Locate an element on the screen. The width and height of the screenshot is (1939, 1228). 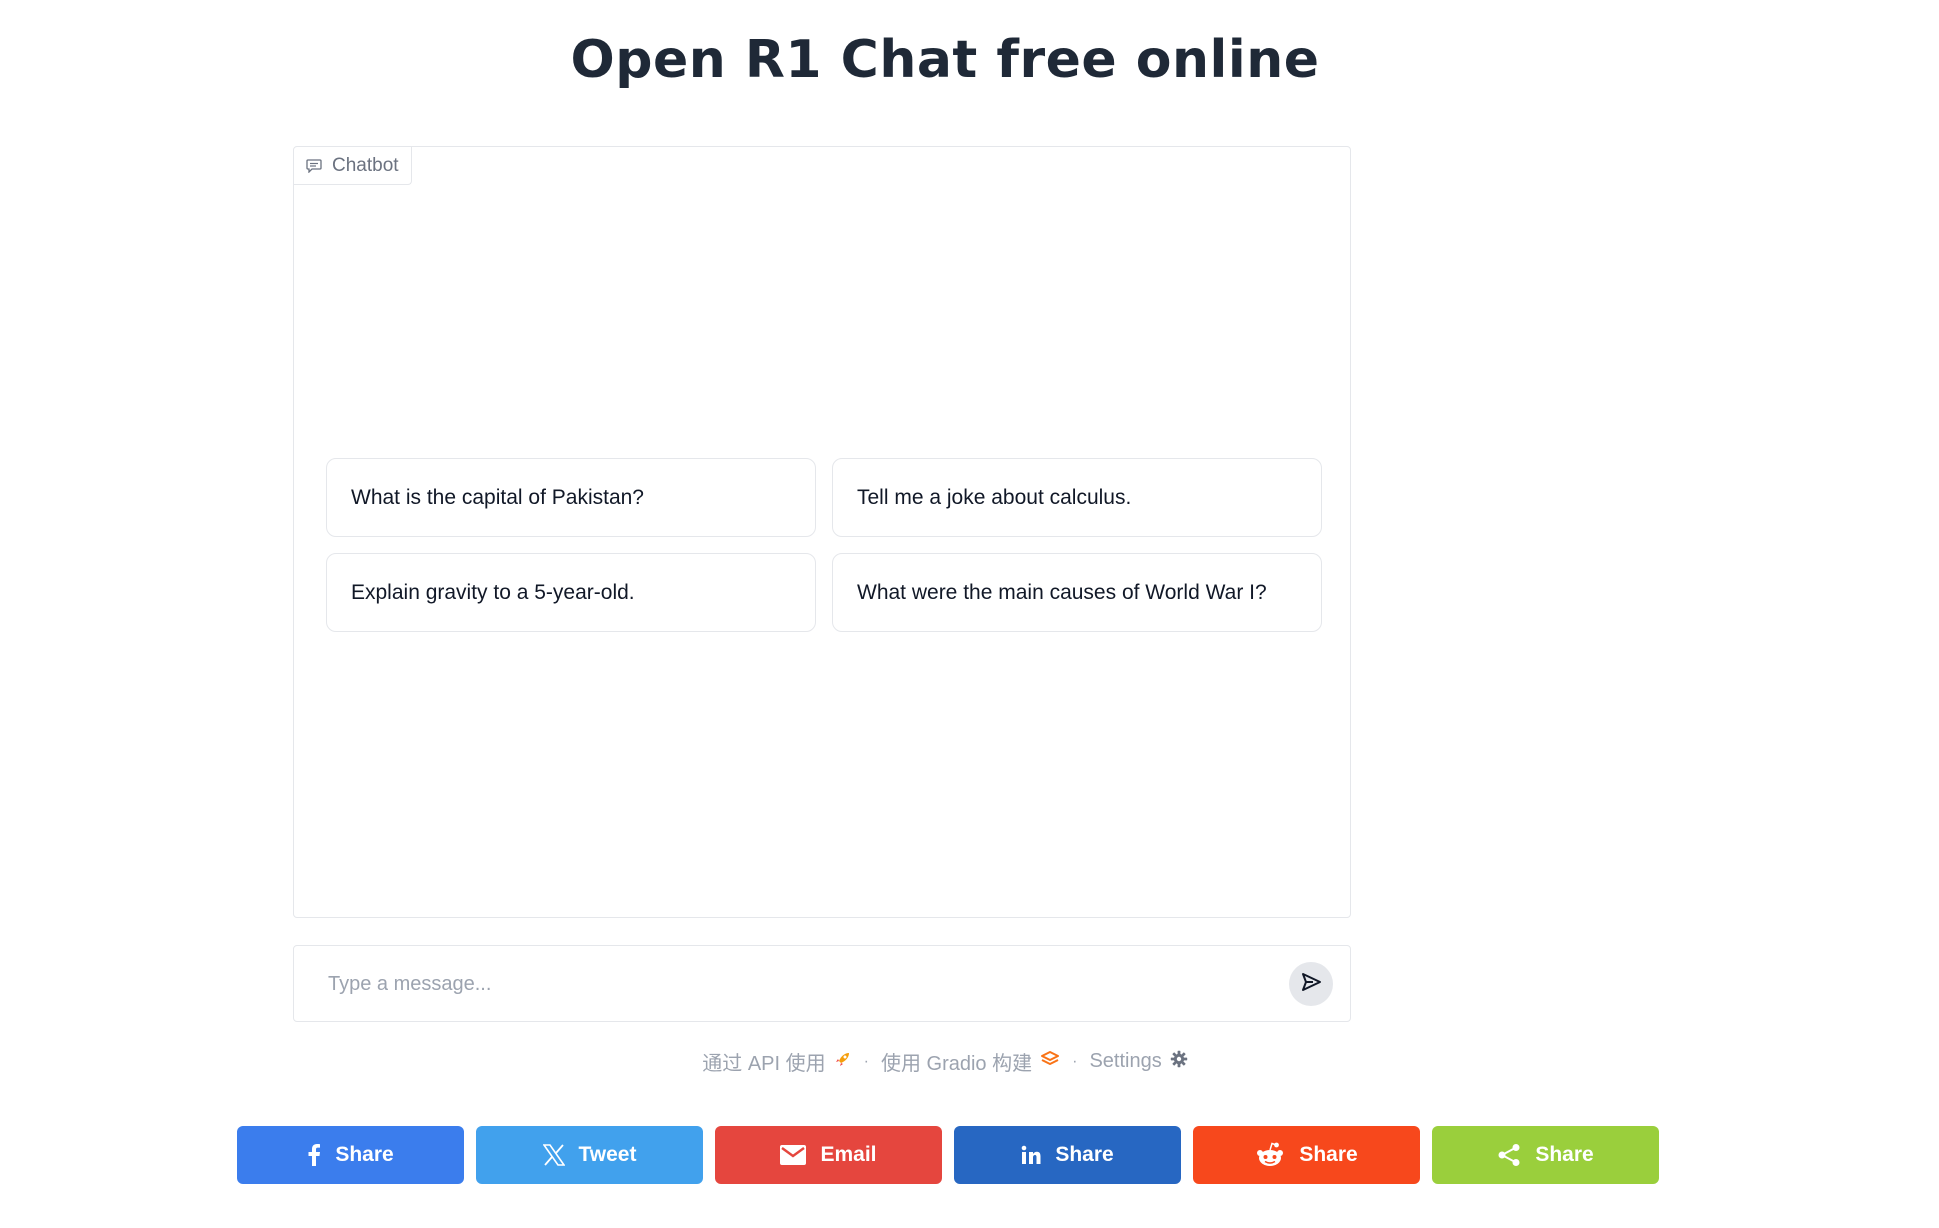
generic-share-button: Share is located at coordinates (1545, 1155).